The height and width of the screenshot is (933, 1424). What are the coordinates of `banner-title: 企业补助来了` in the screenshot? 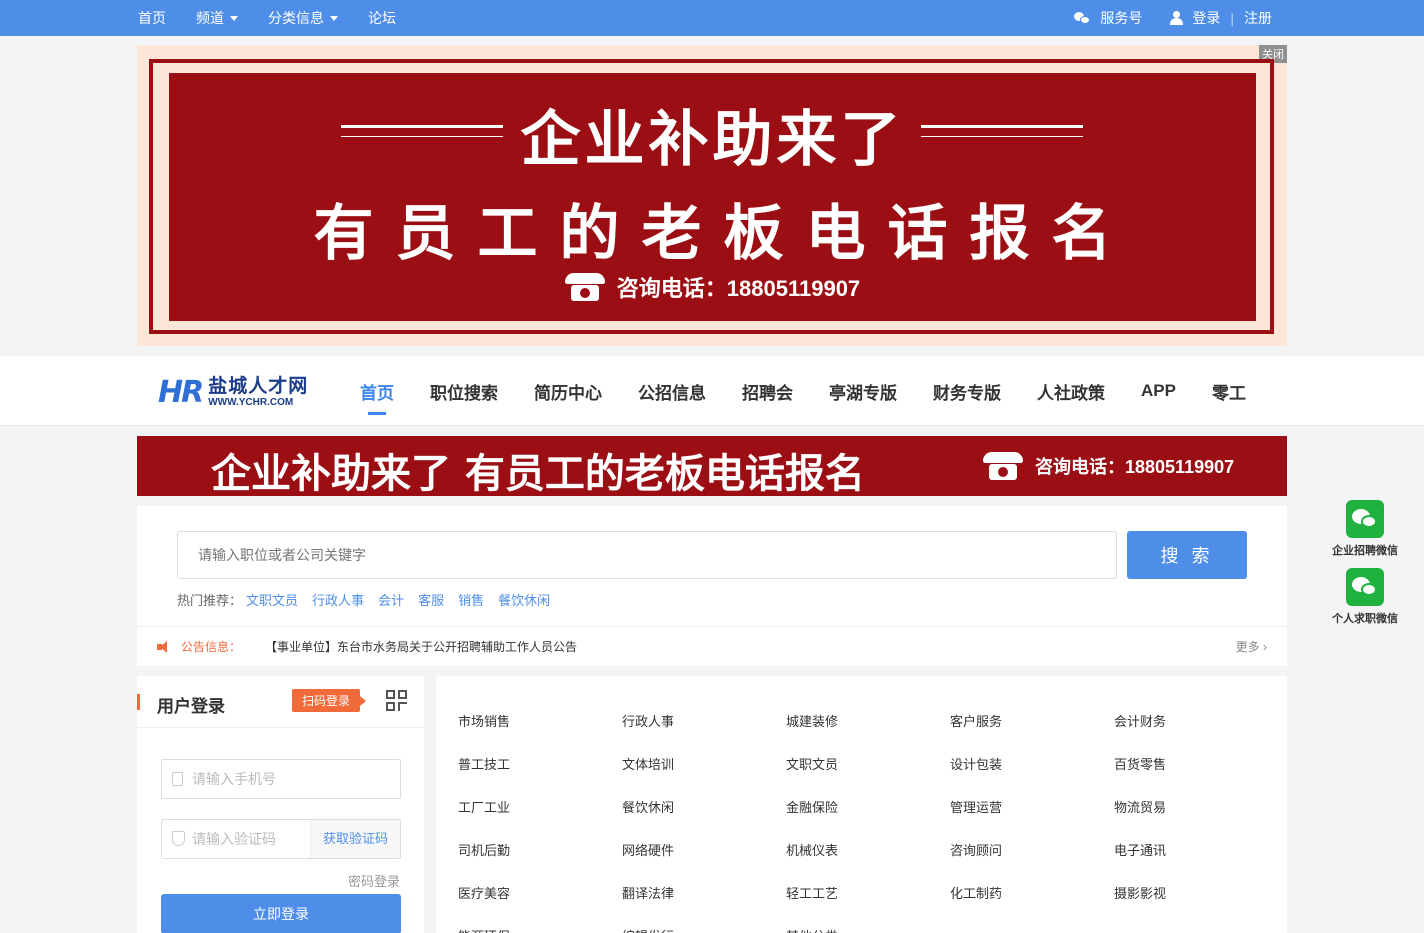 It's located at (712, 140).